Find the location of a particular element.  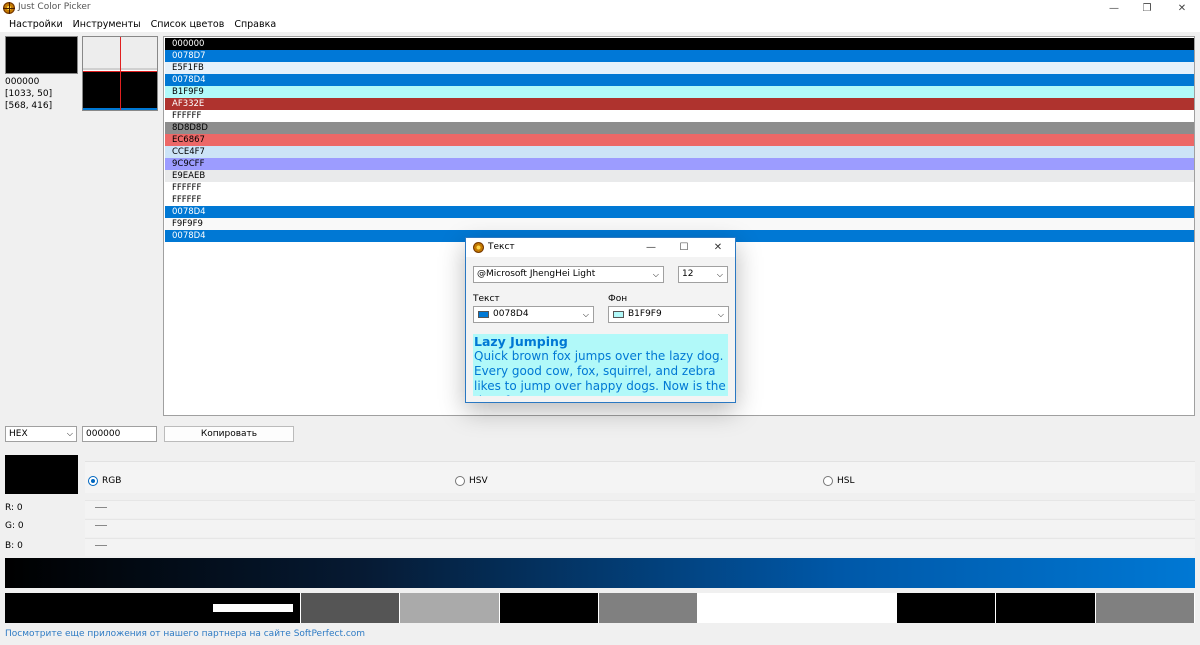

channel-row-r is located at coordinates (640, 509).